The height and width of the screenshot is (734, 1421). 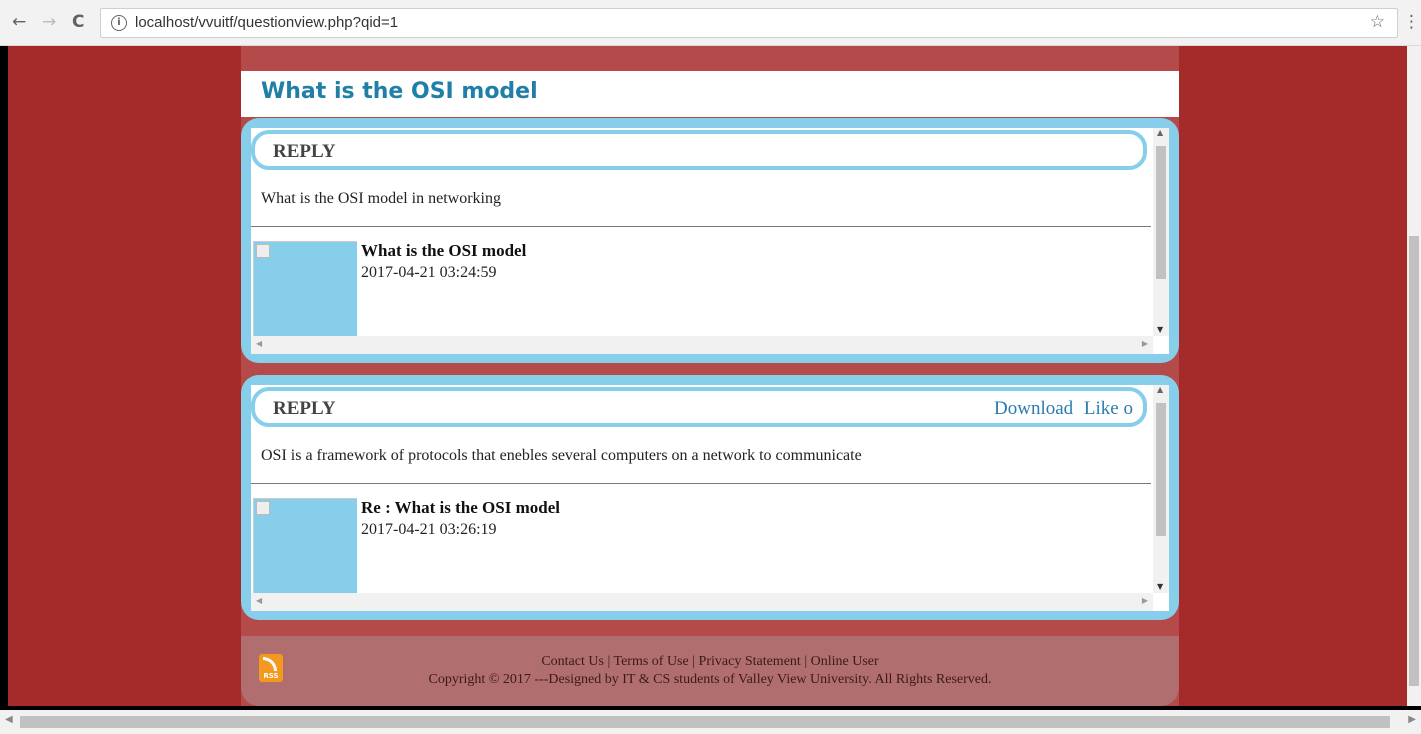 I want to click on reload-icon: C, so click(x=78, y=22).